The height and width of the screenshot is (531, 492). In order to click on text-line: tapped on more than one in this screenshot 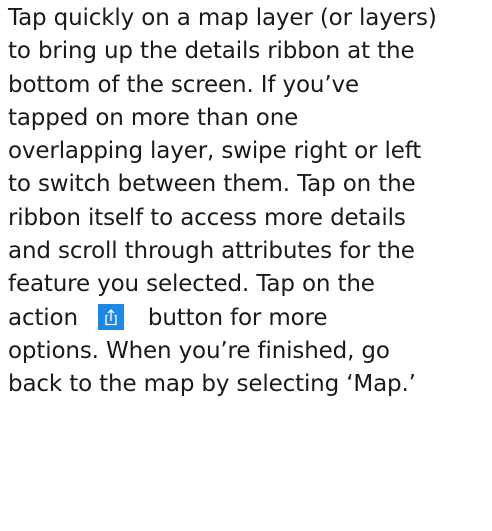, I will do `click(153, 117)`.